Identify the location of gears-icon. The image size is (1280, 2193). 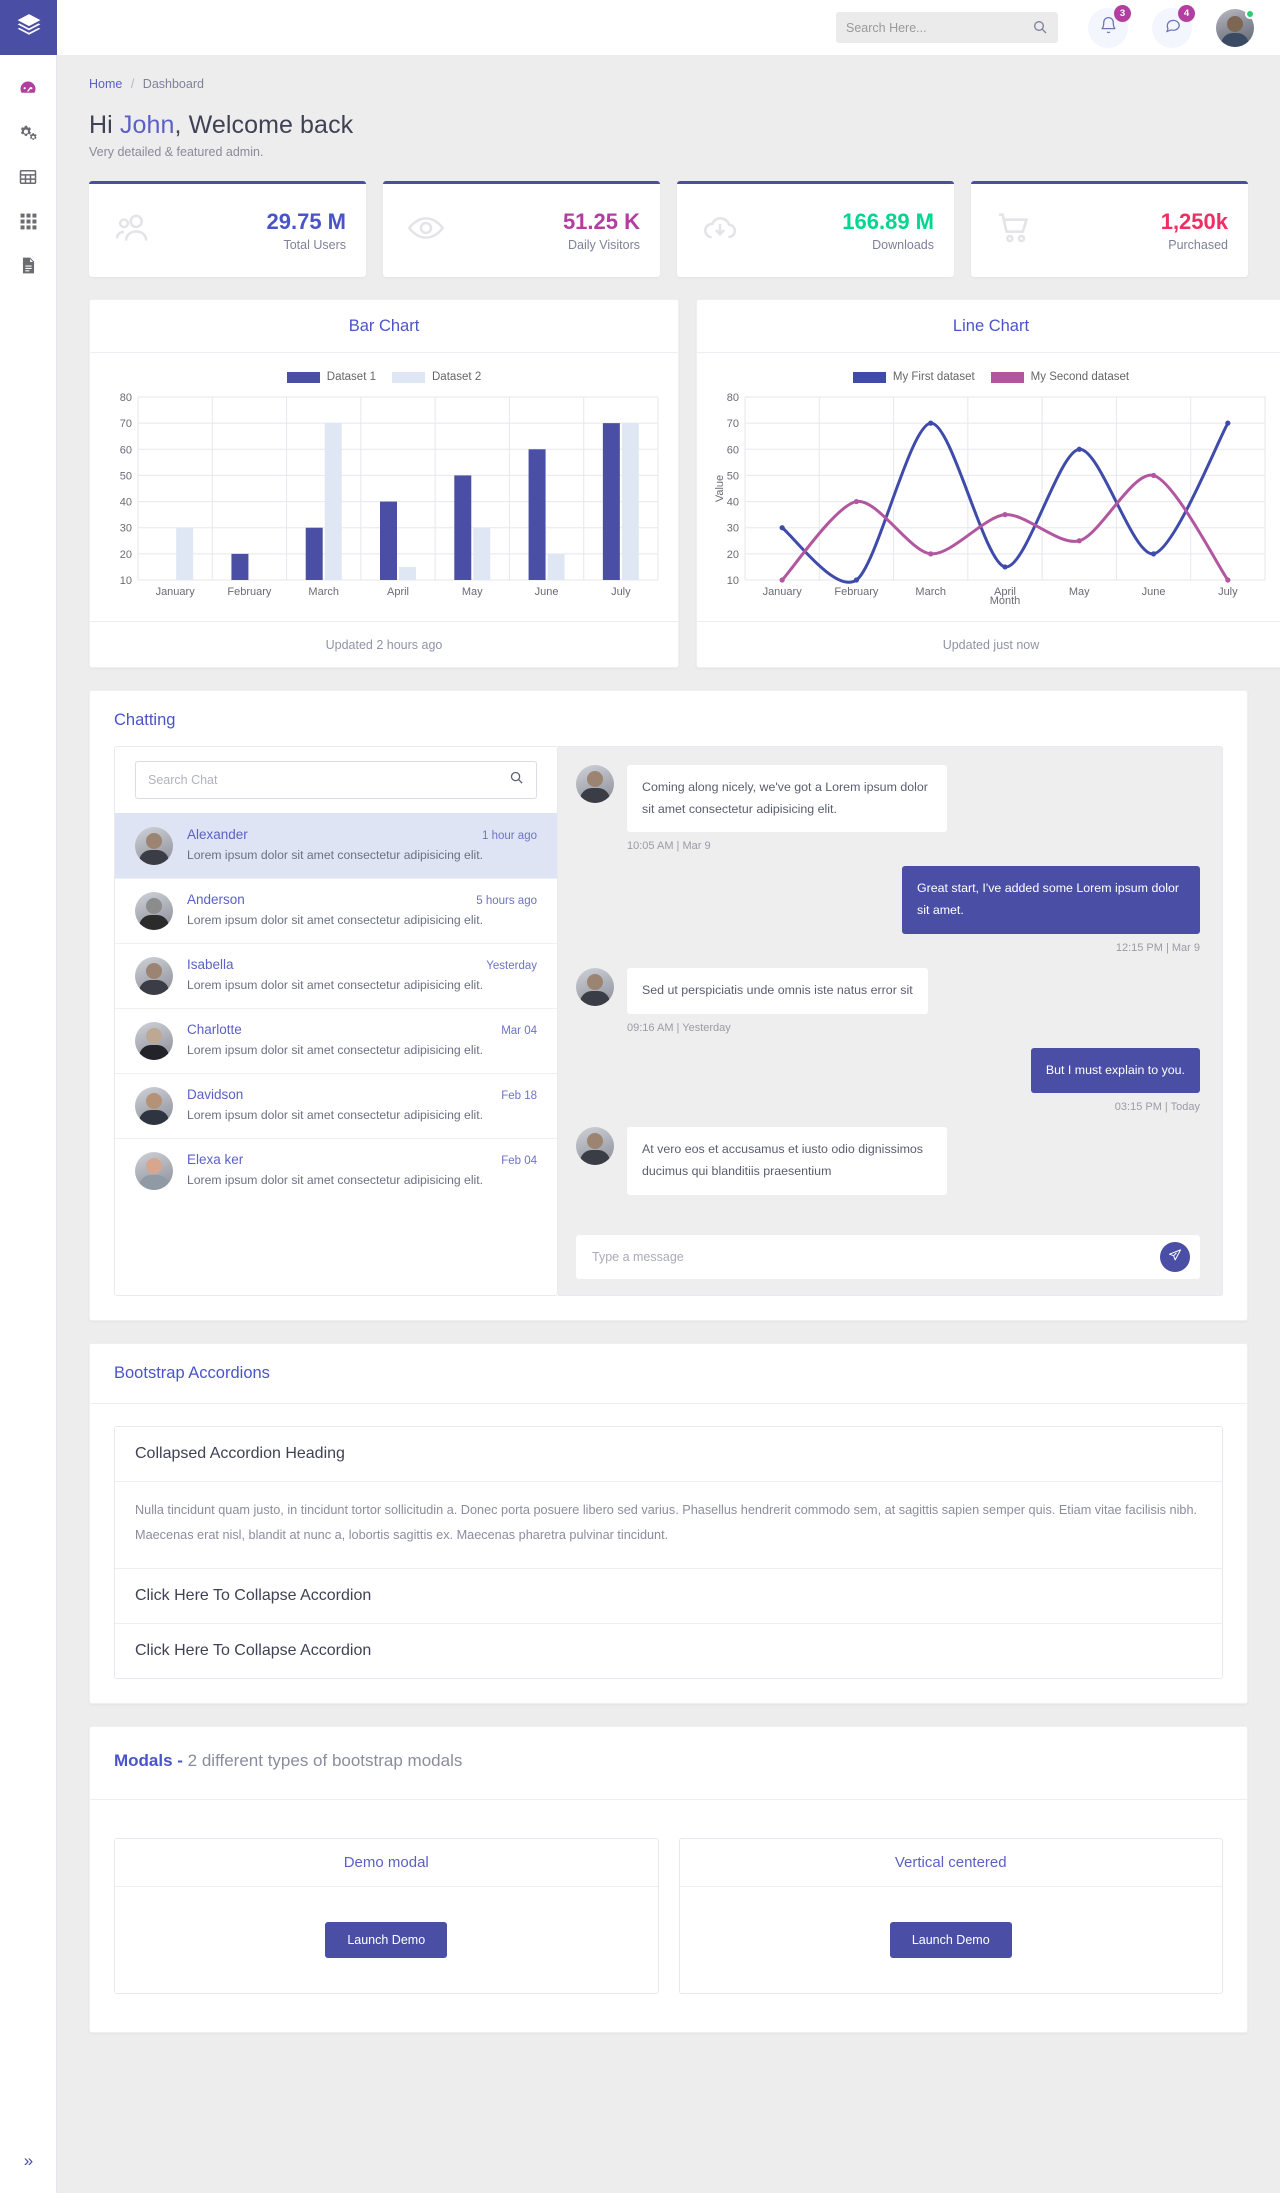
(28, 133).